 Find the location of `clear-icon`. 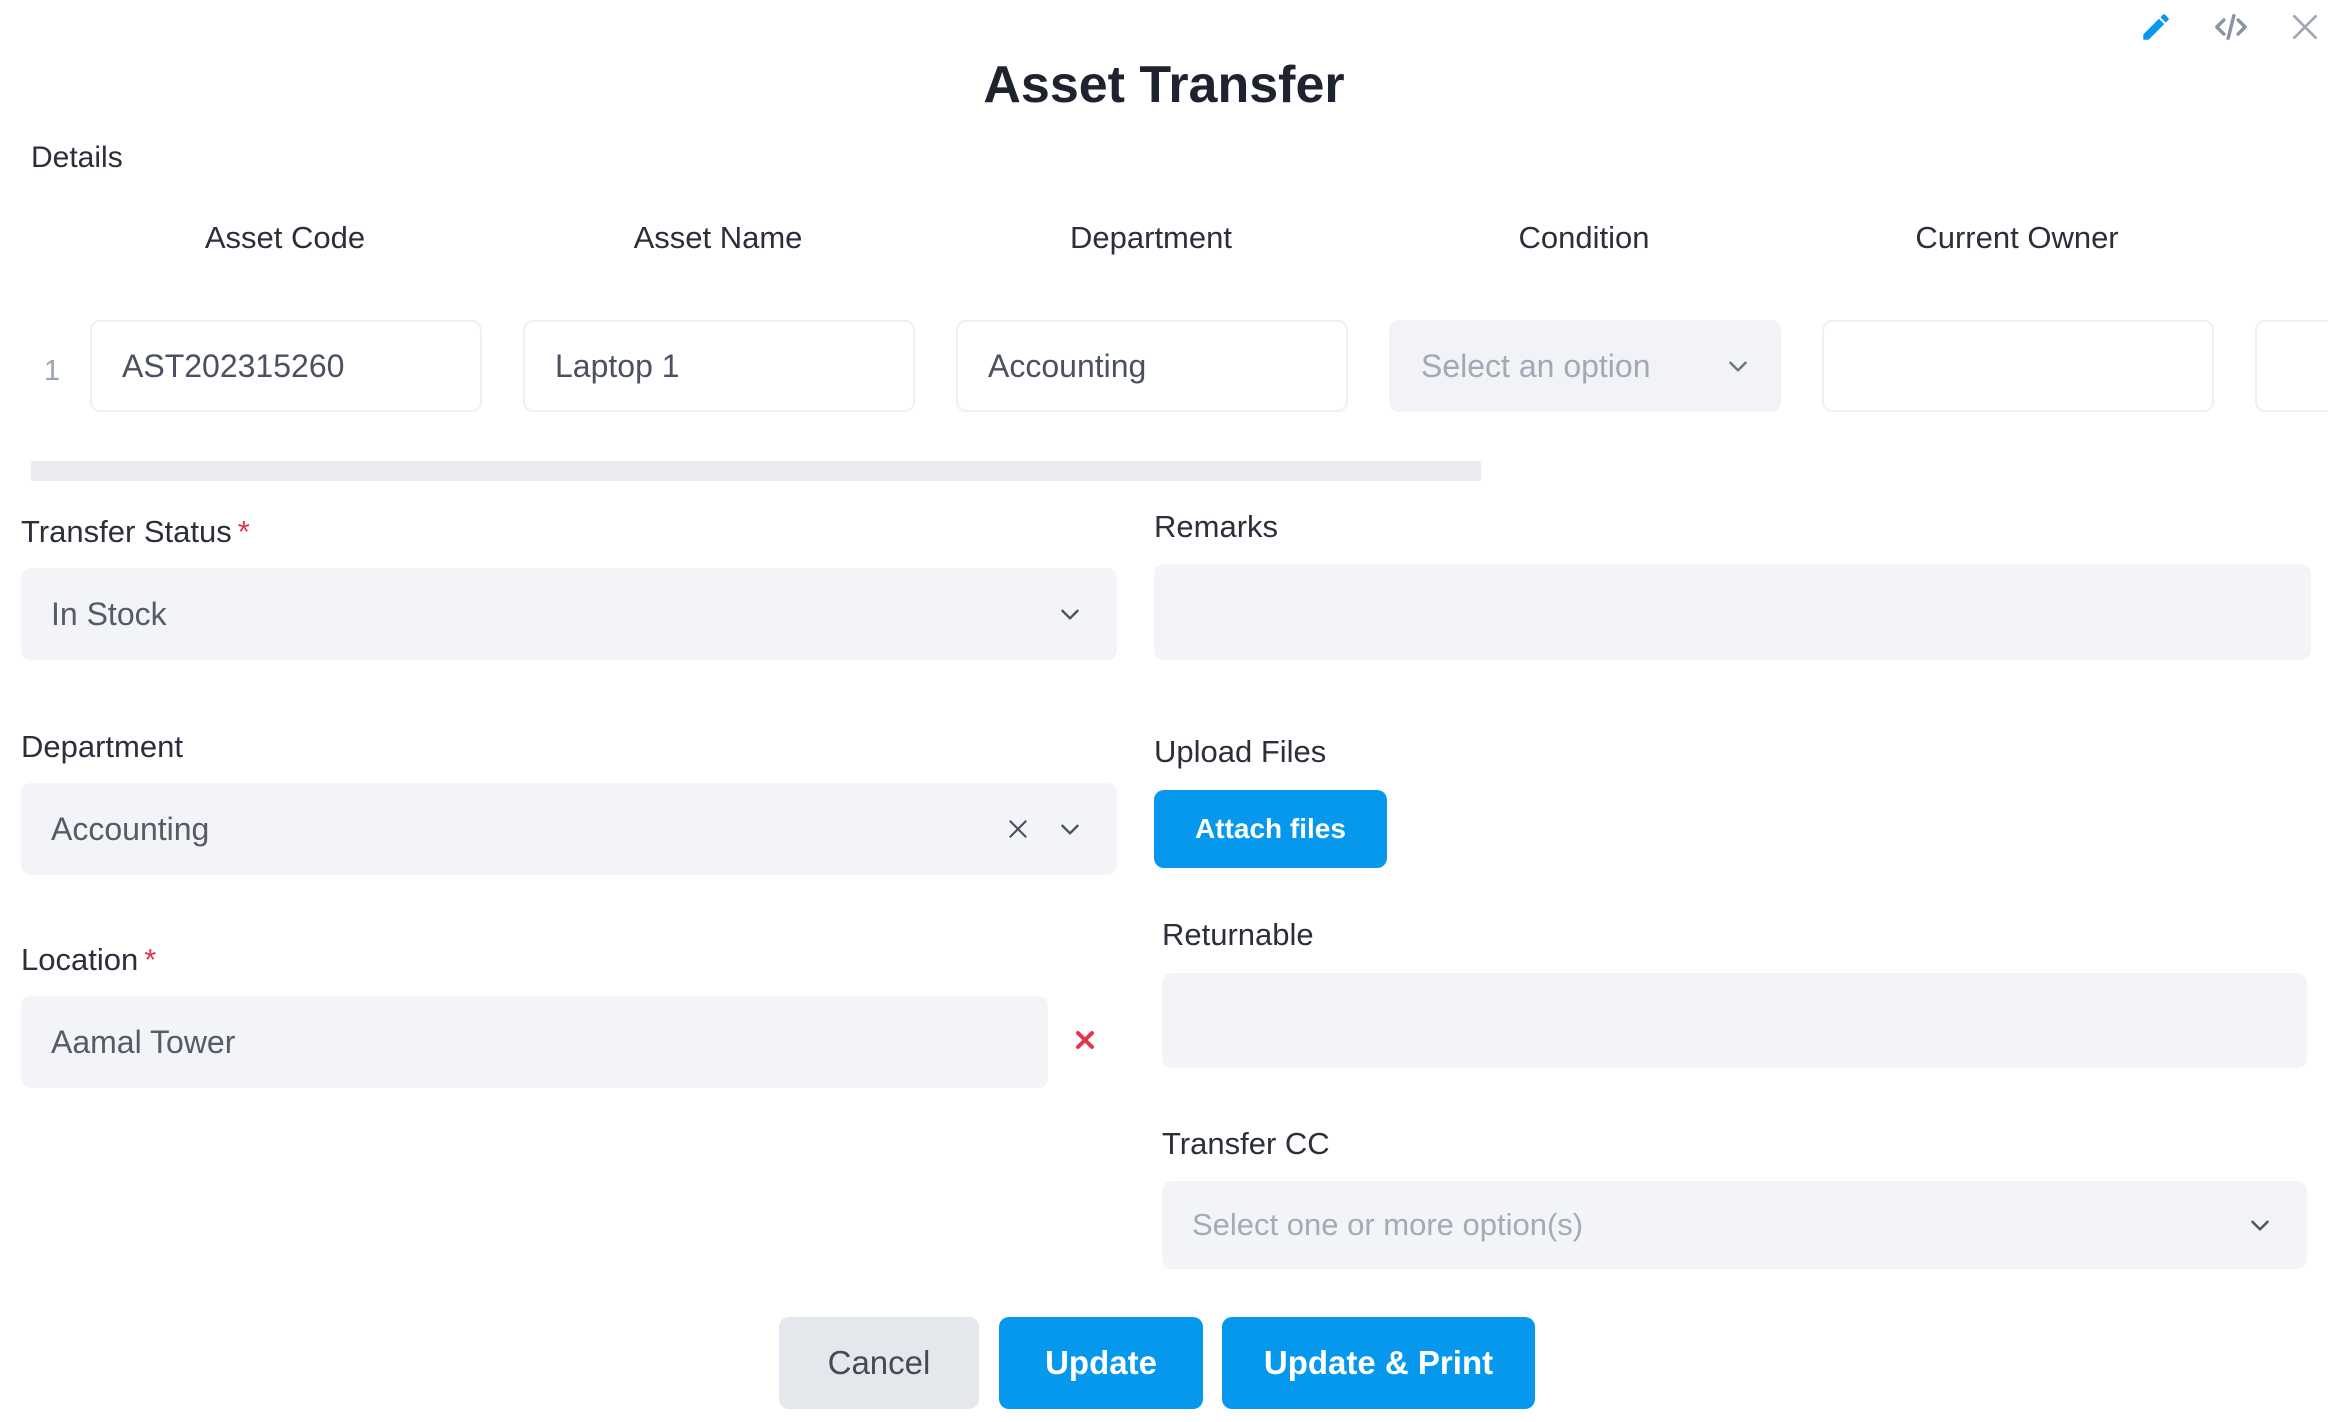

clear-icon is located at coordinates (1018, 829).